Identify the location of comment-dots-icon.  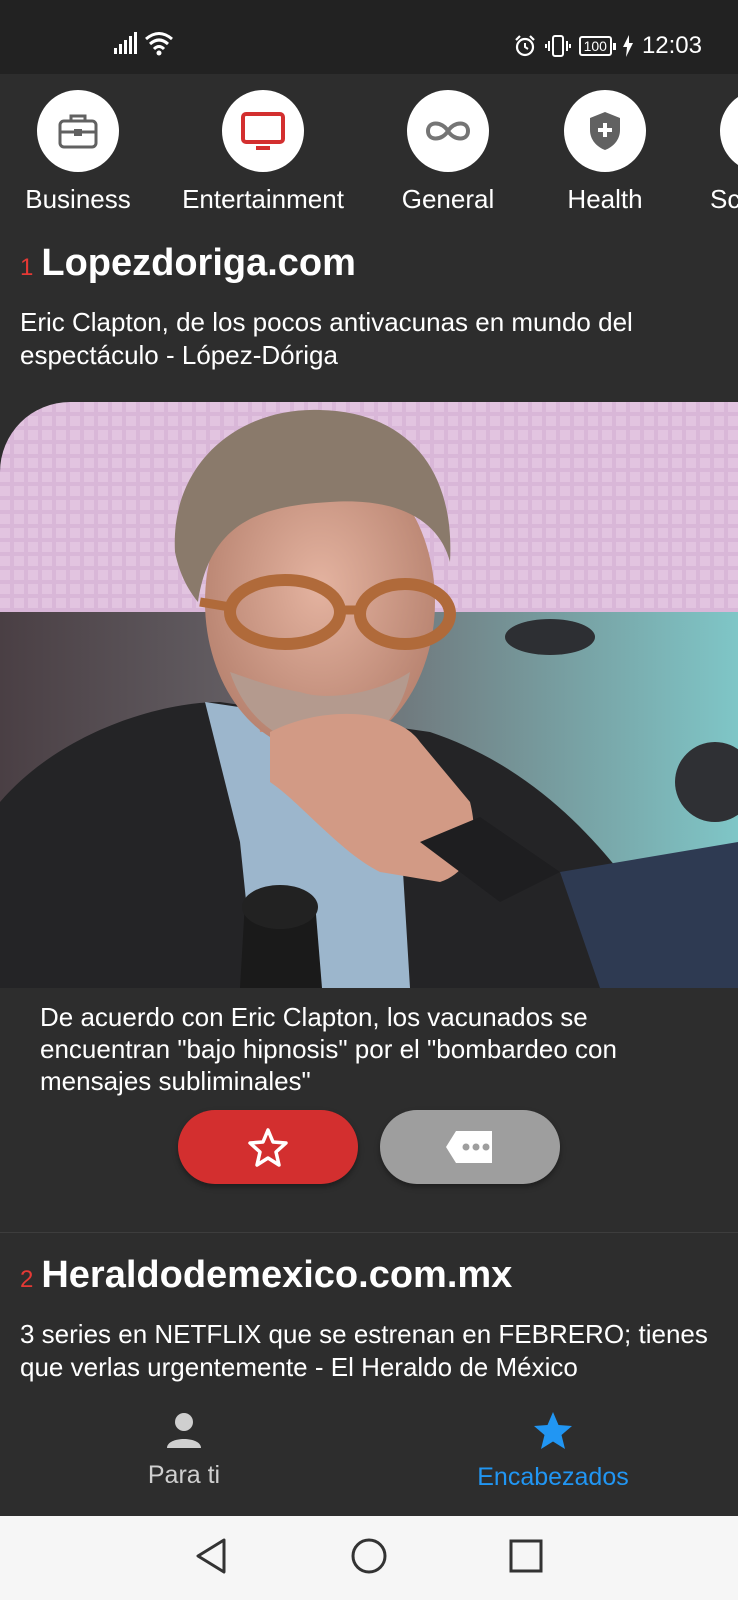
(469, 1147).